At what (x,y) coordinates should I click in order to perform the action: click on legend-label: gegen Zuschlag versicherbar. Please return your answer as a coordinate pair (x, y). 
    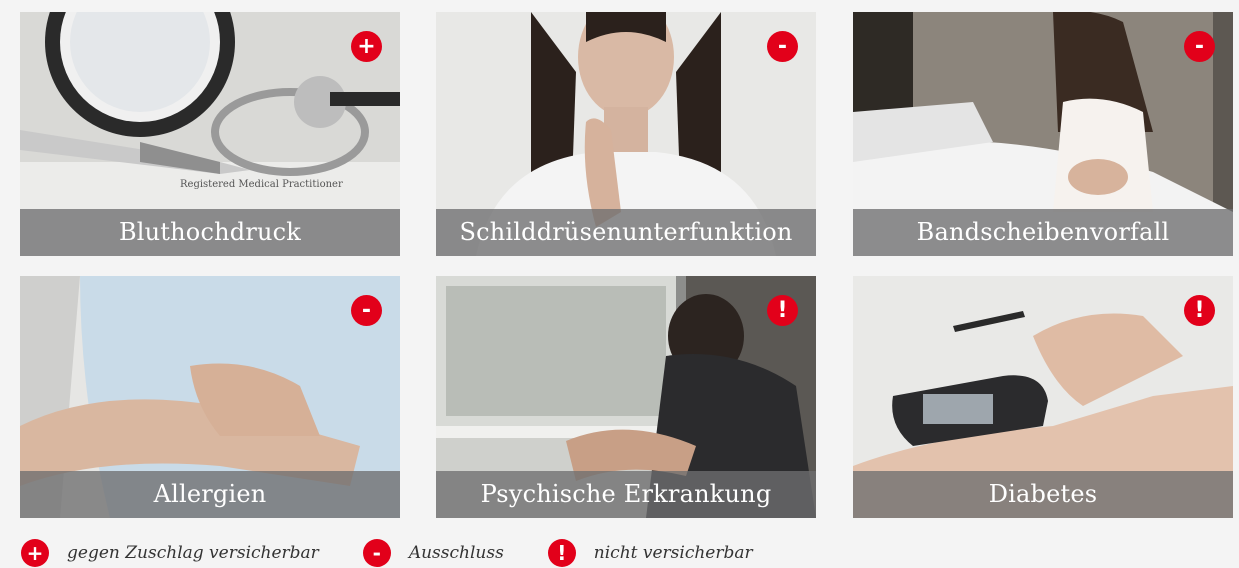
    Looking at the image, I should click on (193, 553).